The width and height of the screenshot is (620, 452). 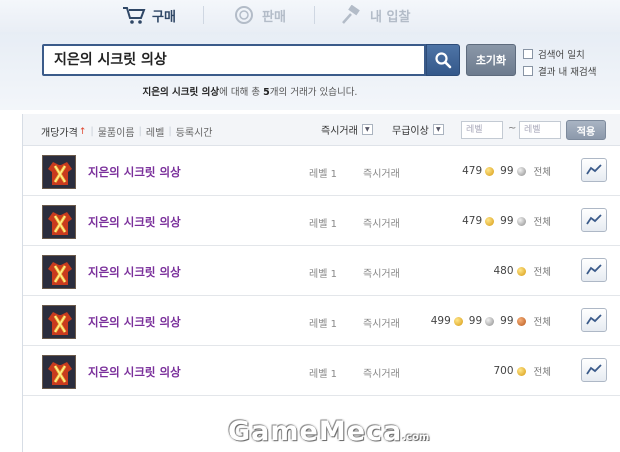 I want to click on search-icon, so click(x=443, y=60).